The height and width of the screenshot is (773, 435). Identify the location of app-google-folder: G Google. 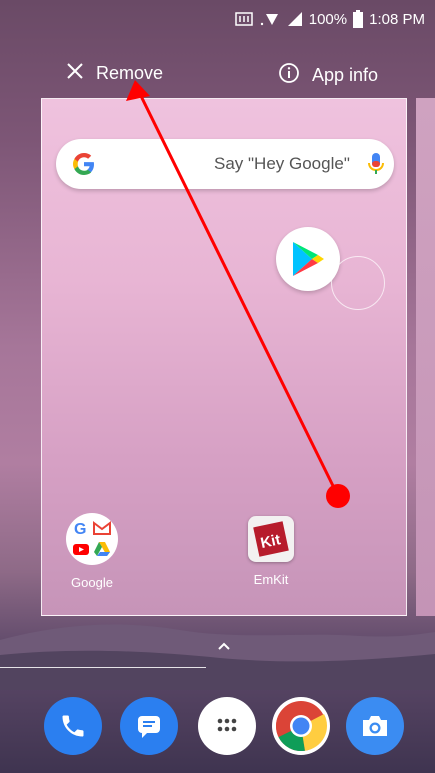
(92, 551).